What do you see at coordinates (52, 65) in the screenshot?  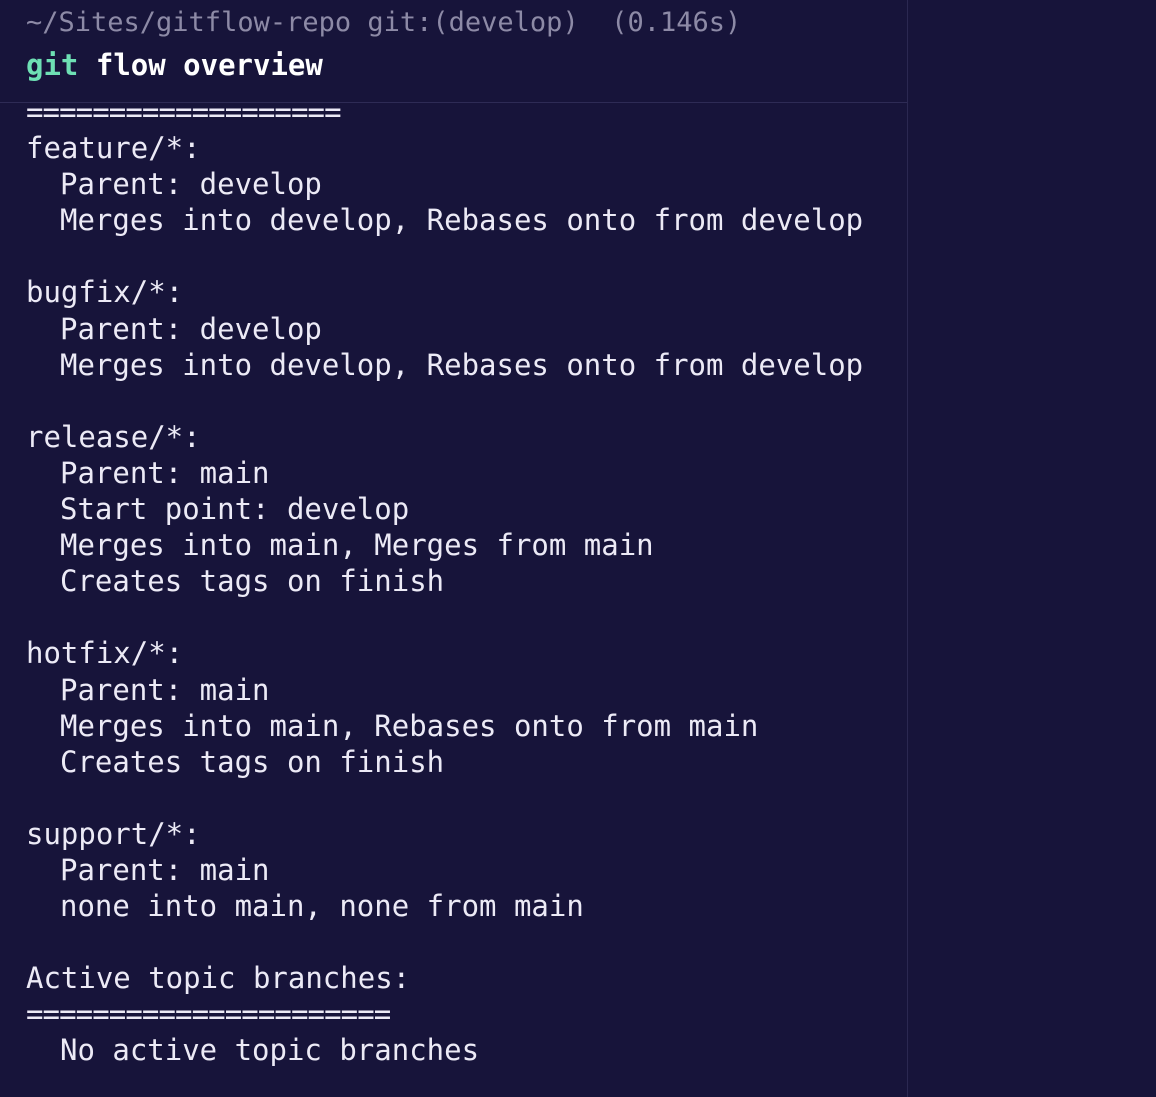 I see `command-program: git` at bounding box center [52, 65].